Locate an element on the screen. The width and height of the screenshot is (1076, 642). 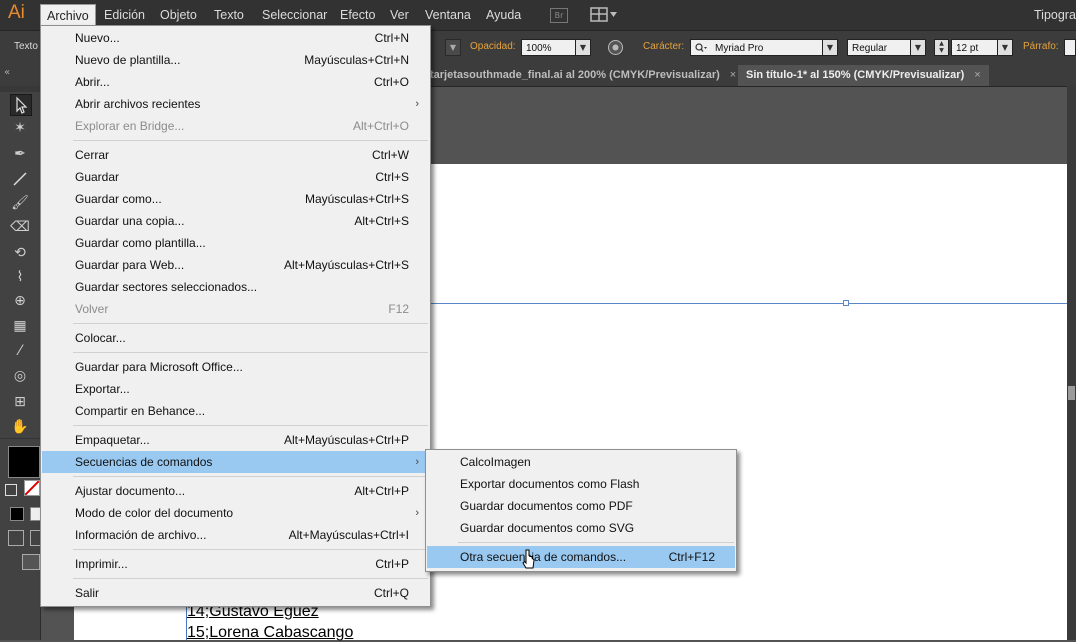
stroke-none-swatch is located at coordinates (32, 488).